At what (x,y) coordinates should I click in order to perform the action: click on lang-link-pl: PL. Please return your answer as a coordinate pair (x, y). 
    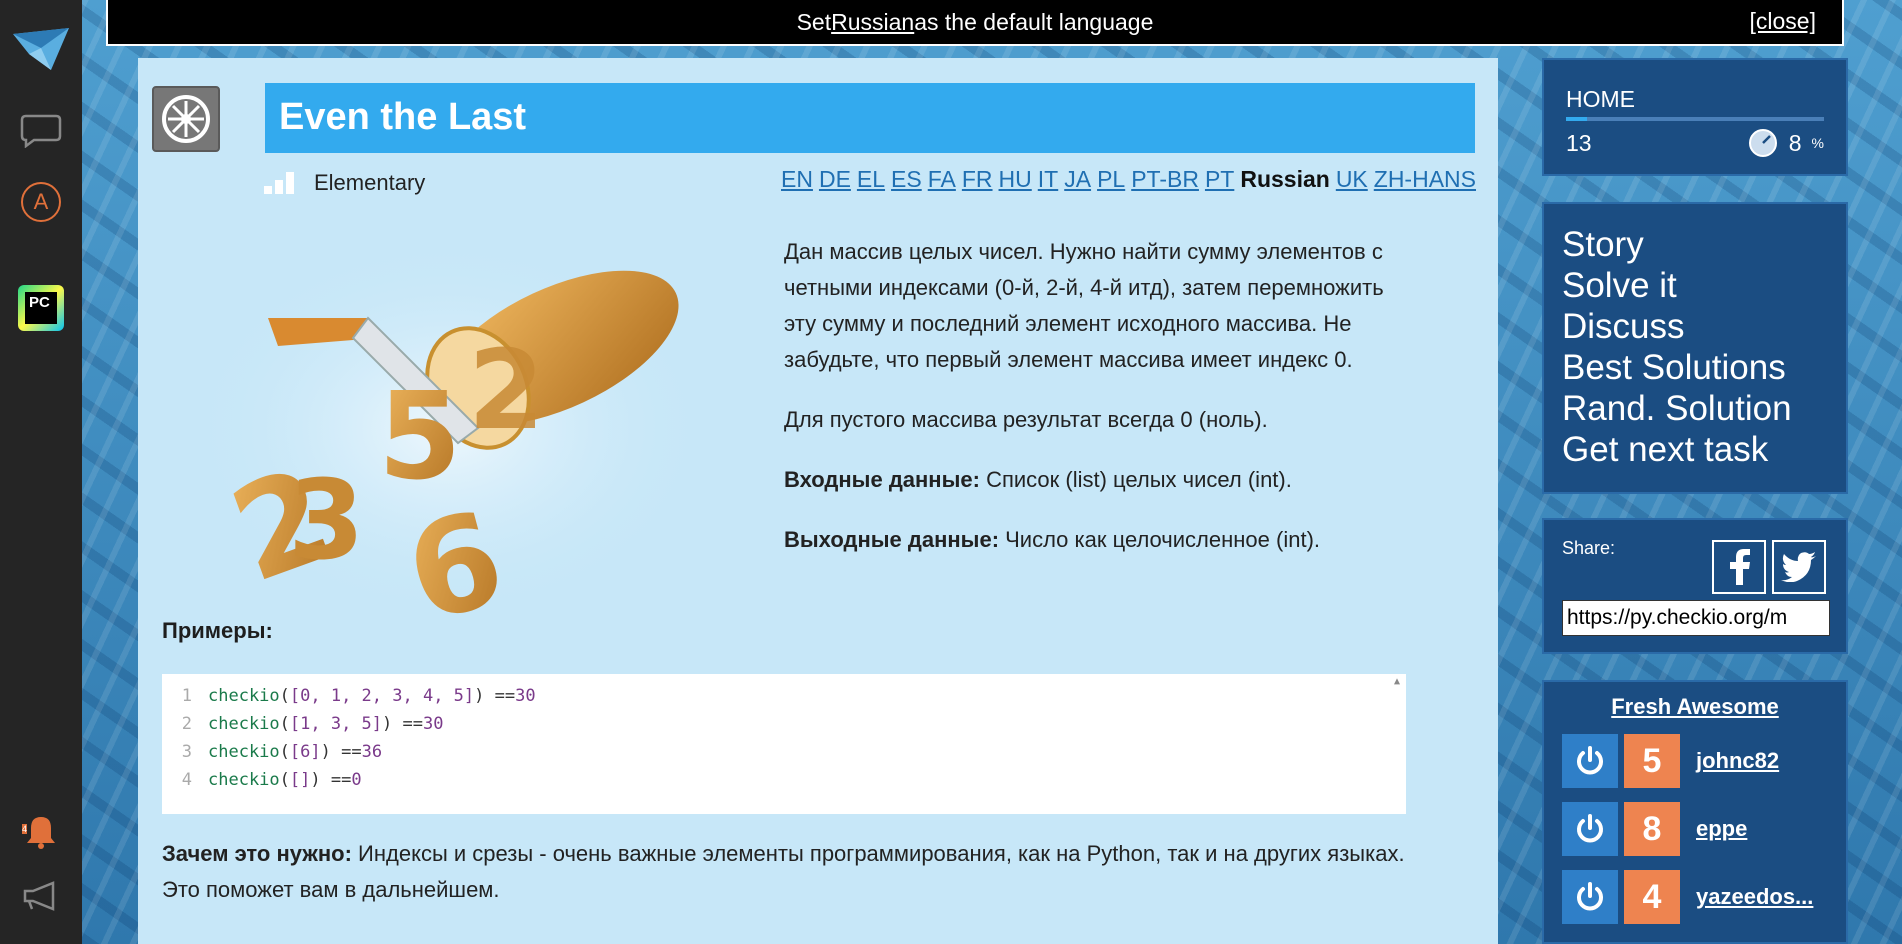
    Looking at the image, I should click on (1111, 179).